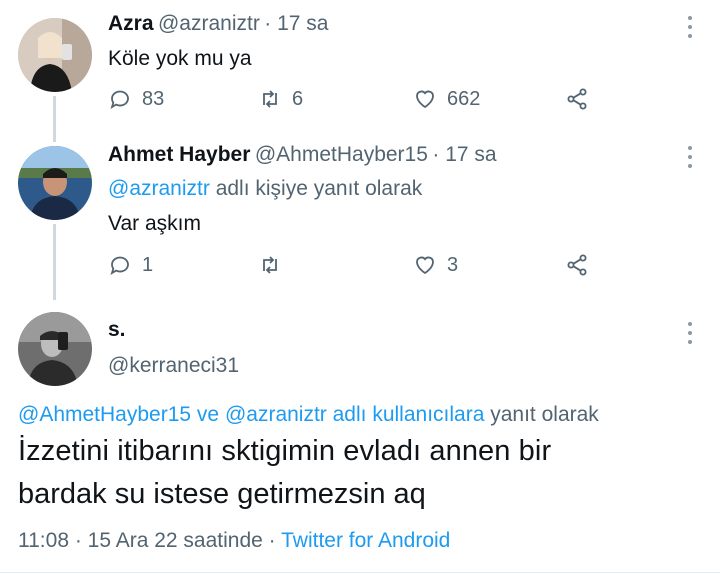 Image resolution: width=720 pixels, height=574 pixels. What do you see at coordinates (435, 265) in the screenshot?
I see `like-button: 3` at bounding box center [435, 265].